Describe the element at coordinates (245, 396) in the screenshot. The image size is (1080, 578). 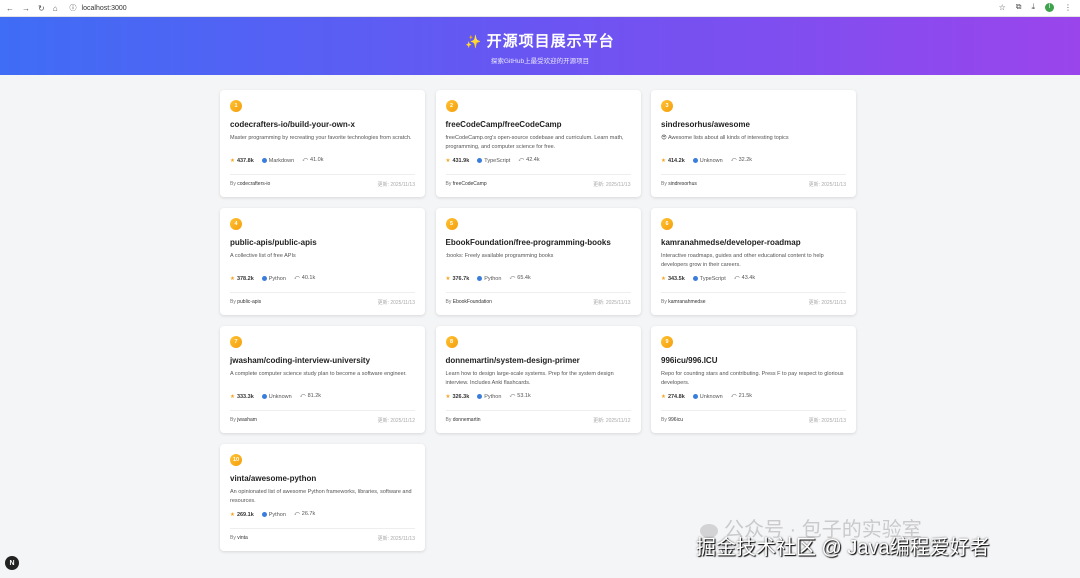
I see `stars-count: 333.3k` at that location.